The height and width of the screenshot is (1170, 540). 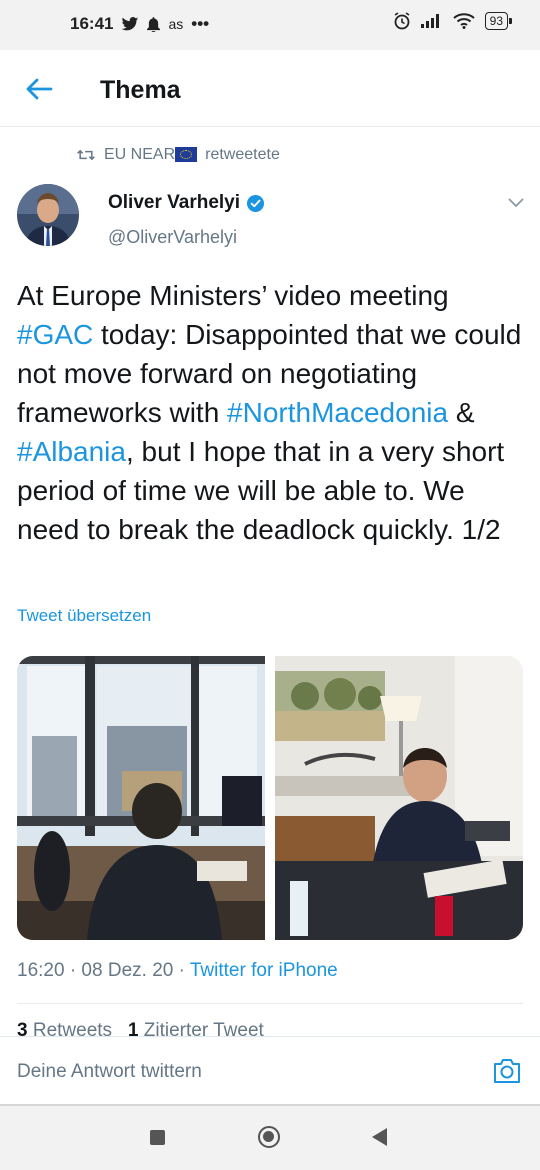 I want to click on tweet-text-part: &, so click(x=461, y=412).